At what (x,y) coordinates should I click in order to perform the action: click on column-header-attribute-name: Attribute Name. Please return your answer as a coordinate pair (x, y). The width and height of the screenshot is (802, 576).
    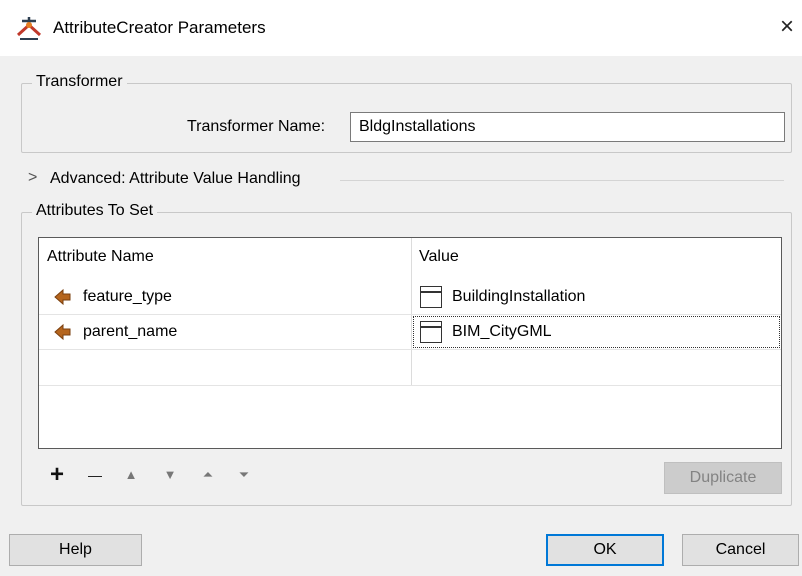
    Looking at the image, I should click on (225, 257).